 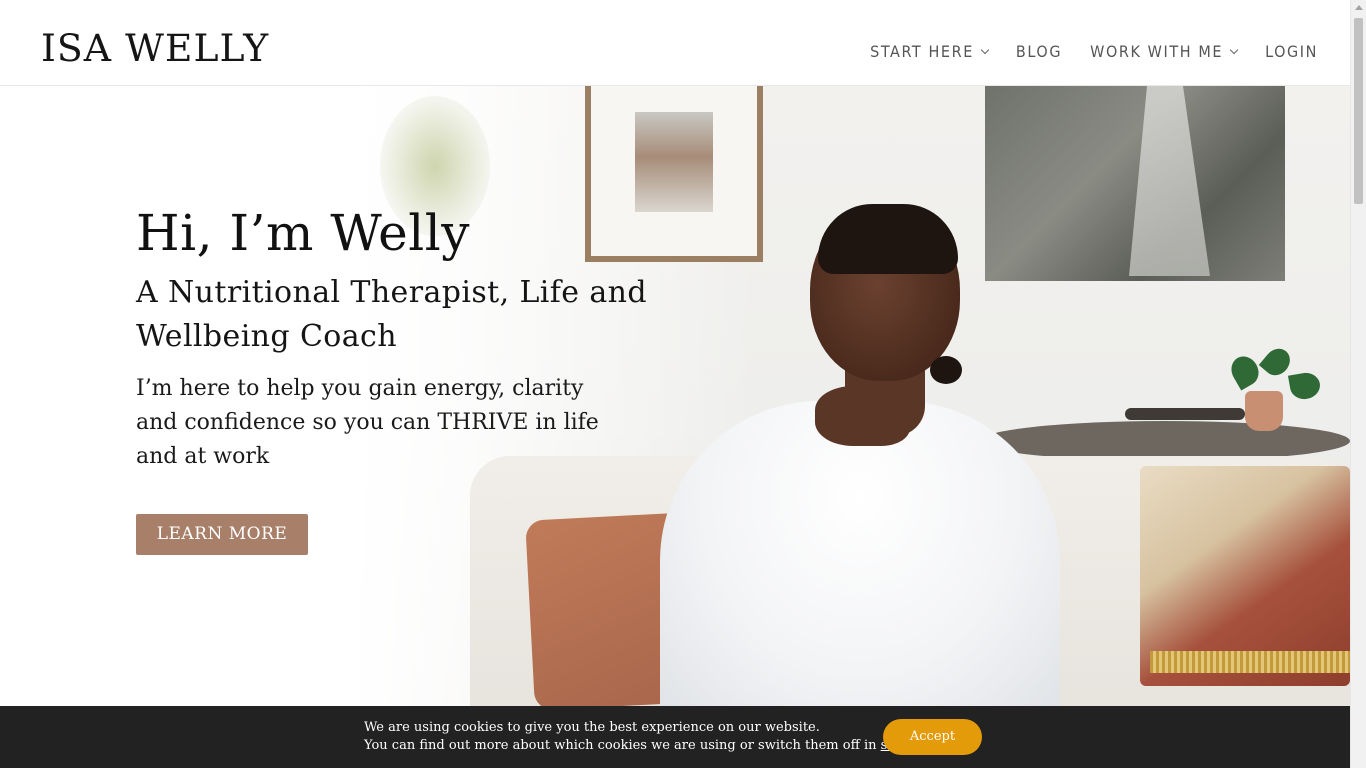 I want to click on nav-item-work-with-me: WORK WITH ME, so click(x=1164, y=51).